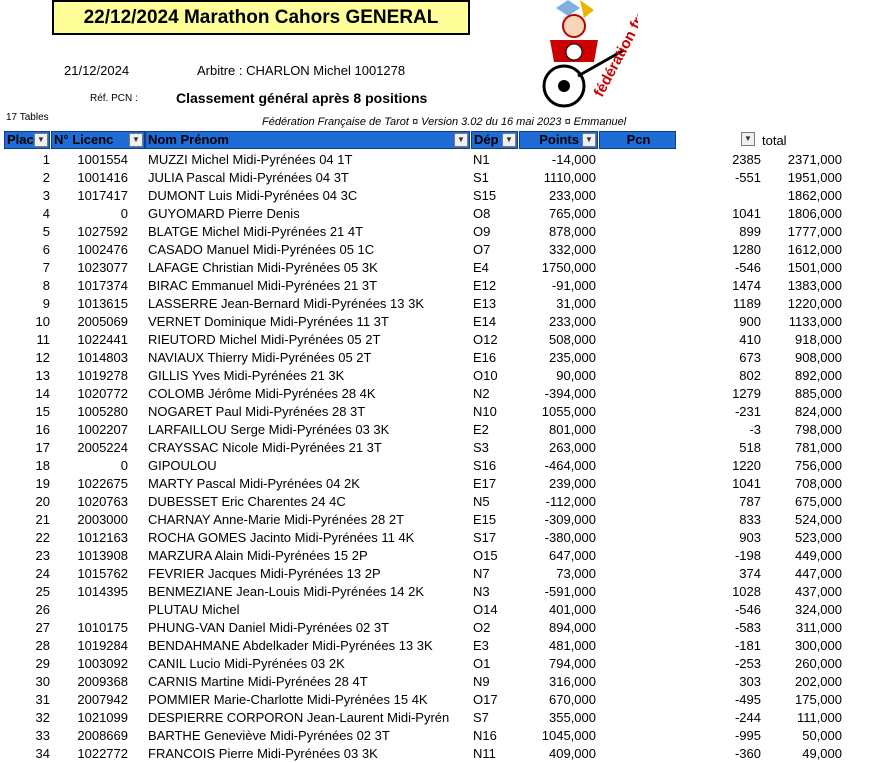  I want to click on col-points-label: Points, so click(559, 139).